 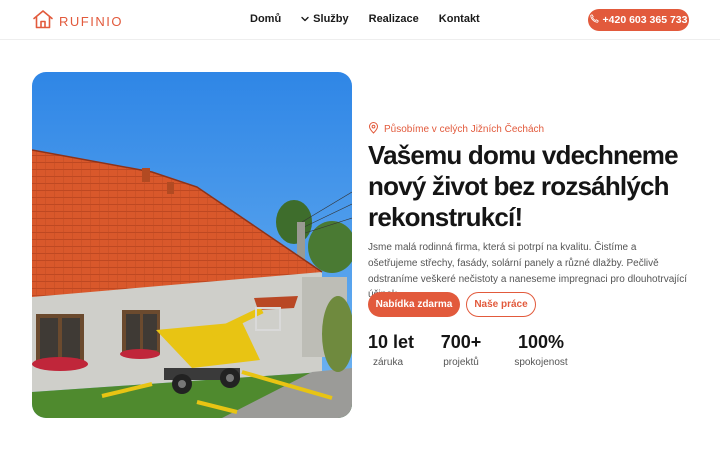 I want to click on nav-item-services-label: Služby, so click(x=331, y=19).